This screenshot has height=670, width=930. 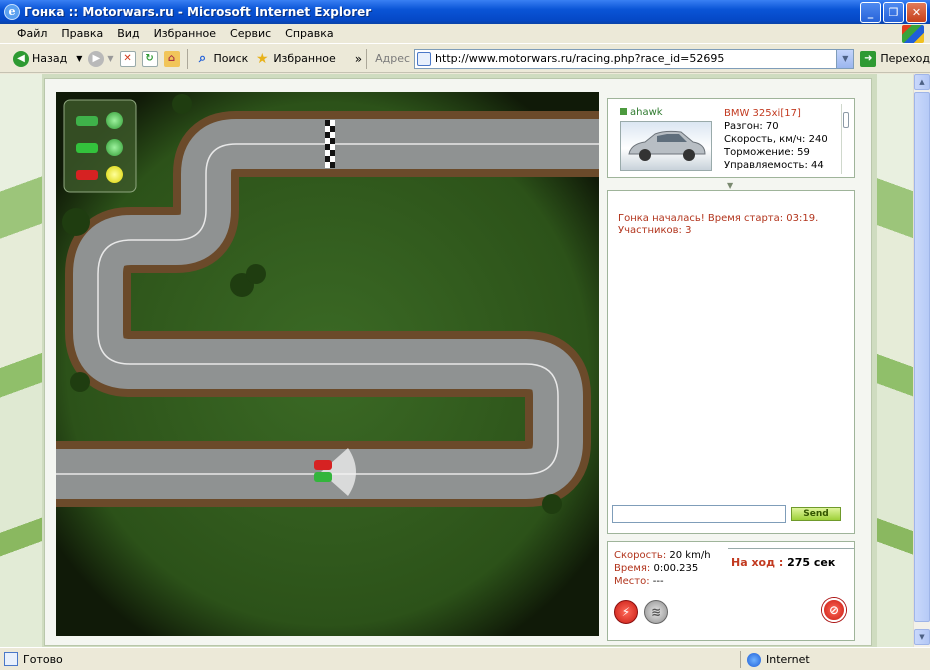 I want to click on forward-dropdown-icon: ▼, so click(x=110, y=58).